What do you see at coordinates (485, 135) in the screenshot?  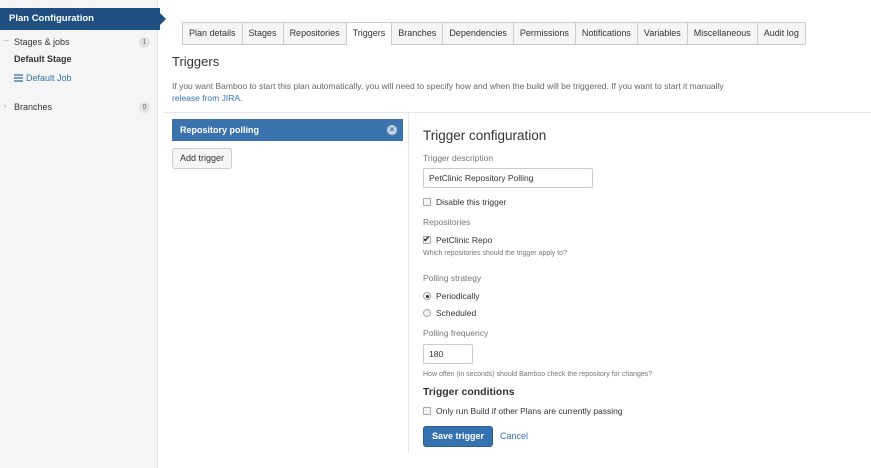 I see `trigger-configuration-title: Trigger configuration` at bounding box center [485, 135].